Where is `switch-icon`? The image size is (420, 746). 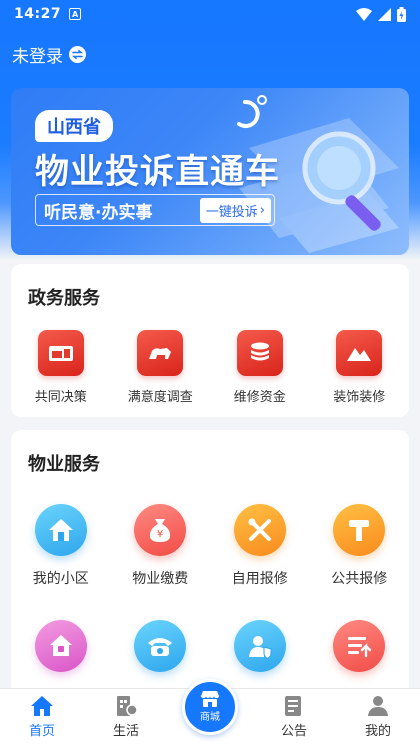
switch-icon is located at coordinates (77, 54).